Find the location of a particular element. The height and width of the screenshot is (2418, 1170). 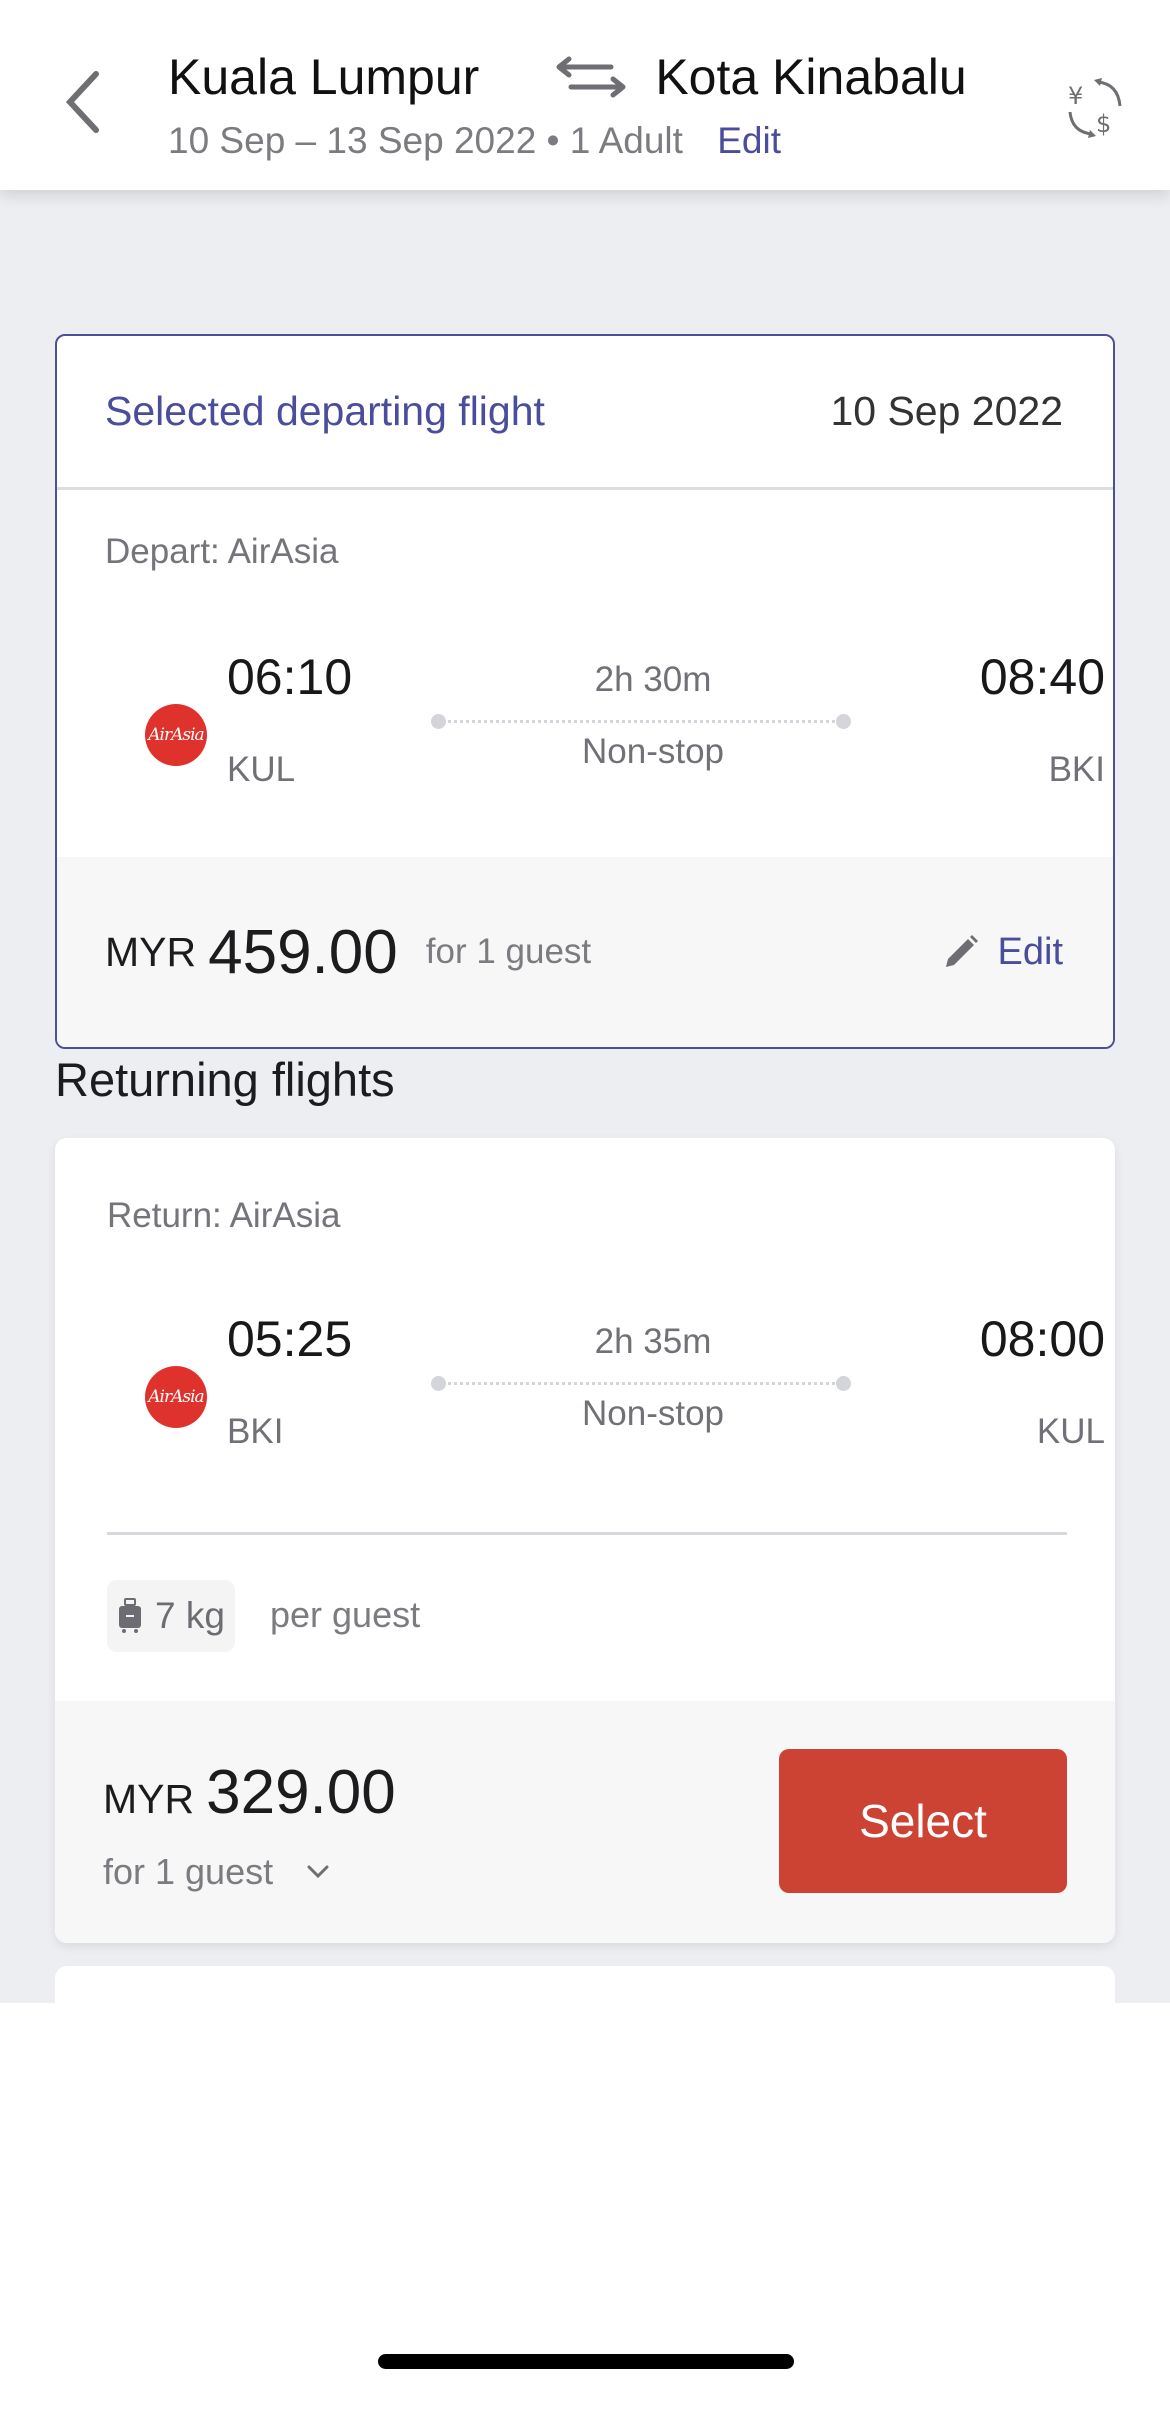

baggage-allowance-chip: 7 kg is located at coordinates (171, 1616).